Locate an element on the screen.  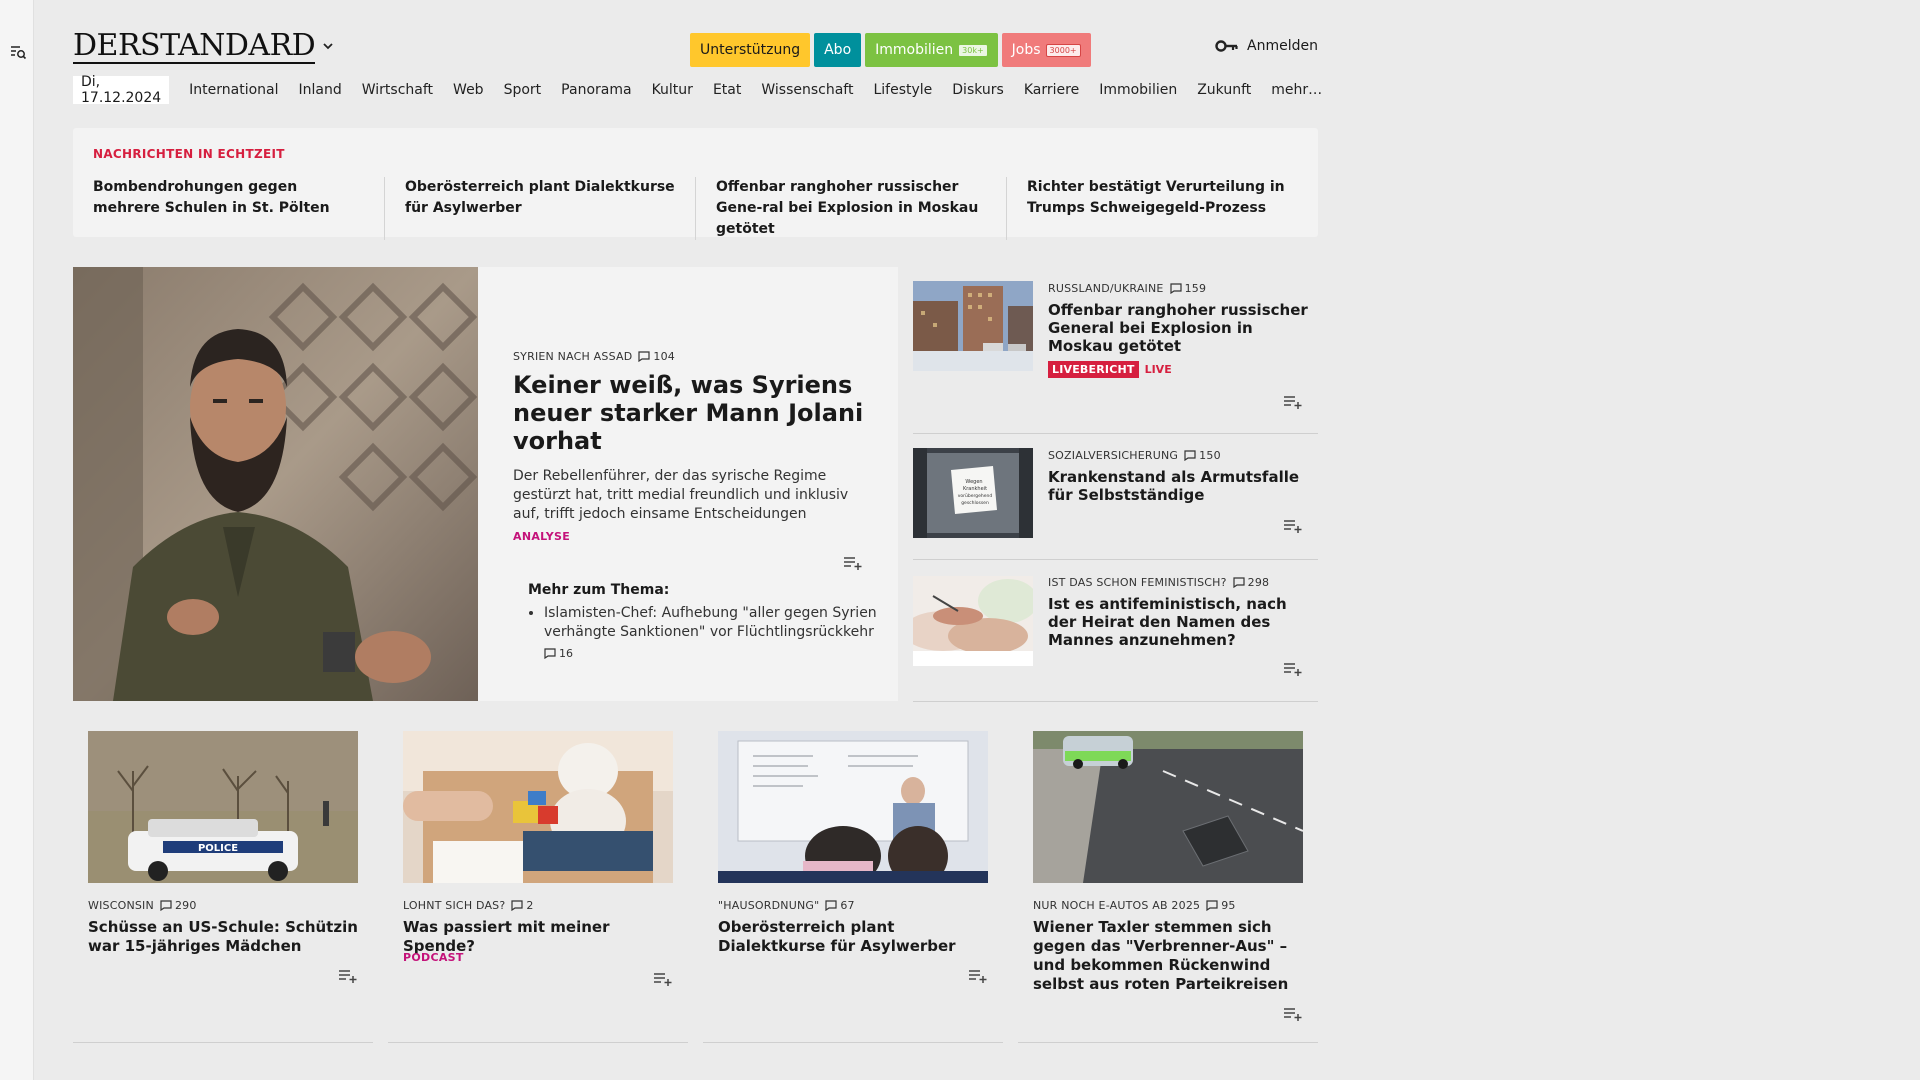
lead-comments: 104 is located at coordinates (656, 356).